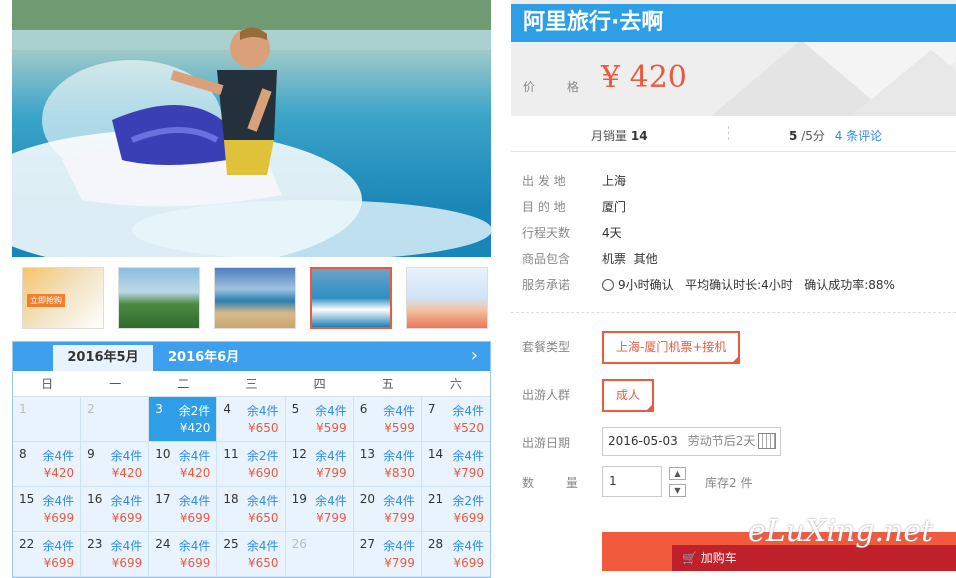 The image size is (956, 578). What do you see at coordinates (251, 419) in the screenshot?
I see `calendar-day: 4 余4件 ¥650` at bounding box center [251, 419].